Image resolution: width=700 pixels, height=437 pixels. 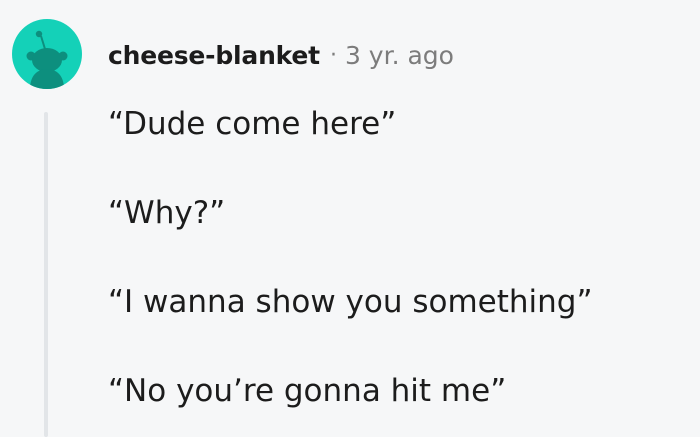 I want to click on snoo-avatar-icon, so click(x=47, y=59).